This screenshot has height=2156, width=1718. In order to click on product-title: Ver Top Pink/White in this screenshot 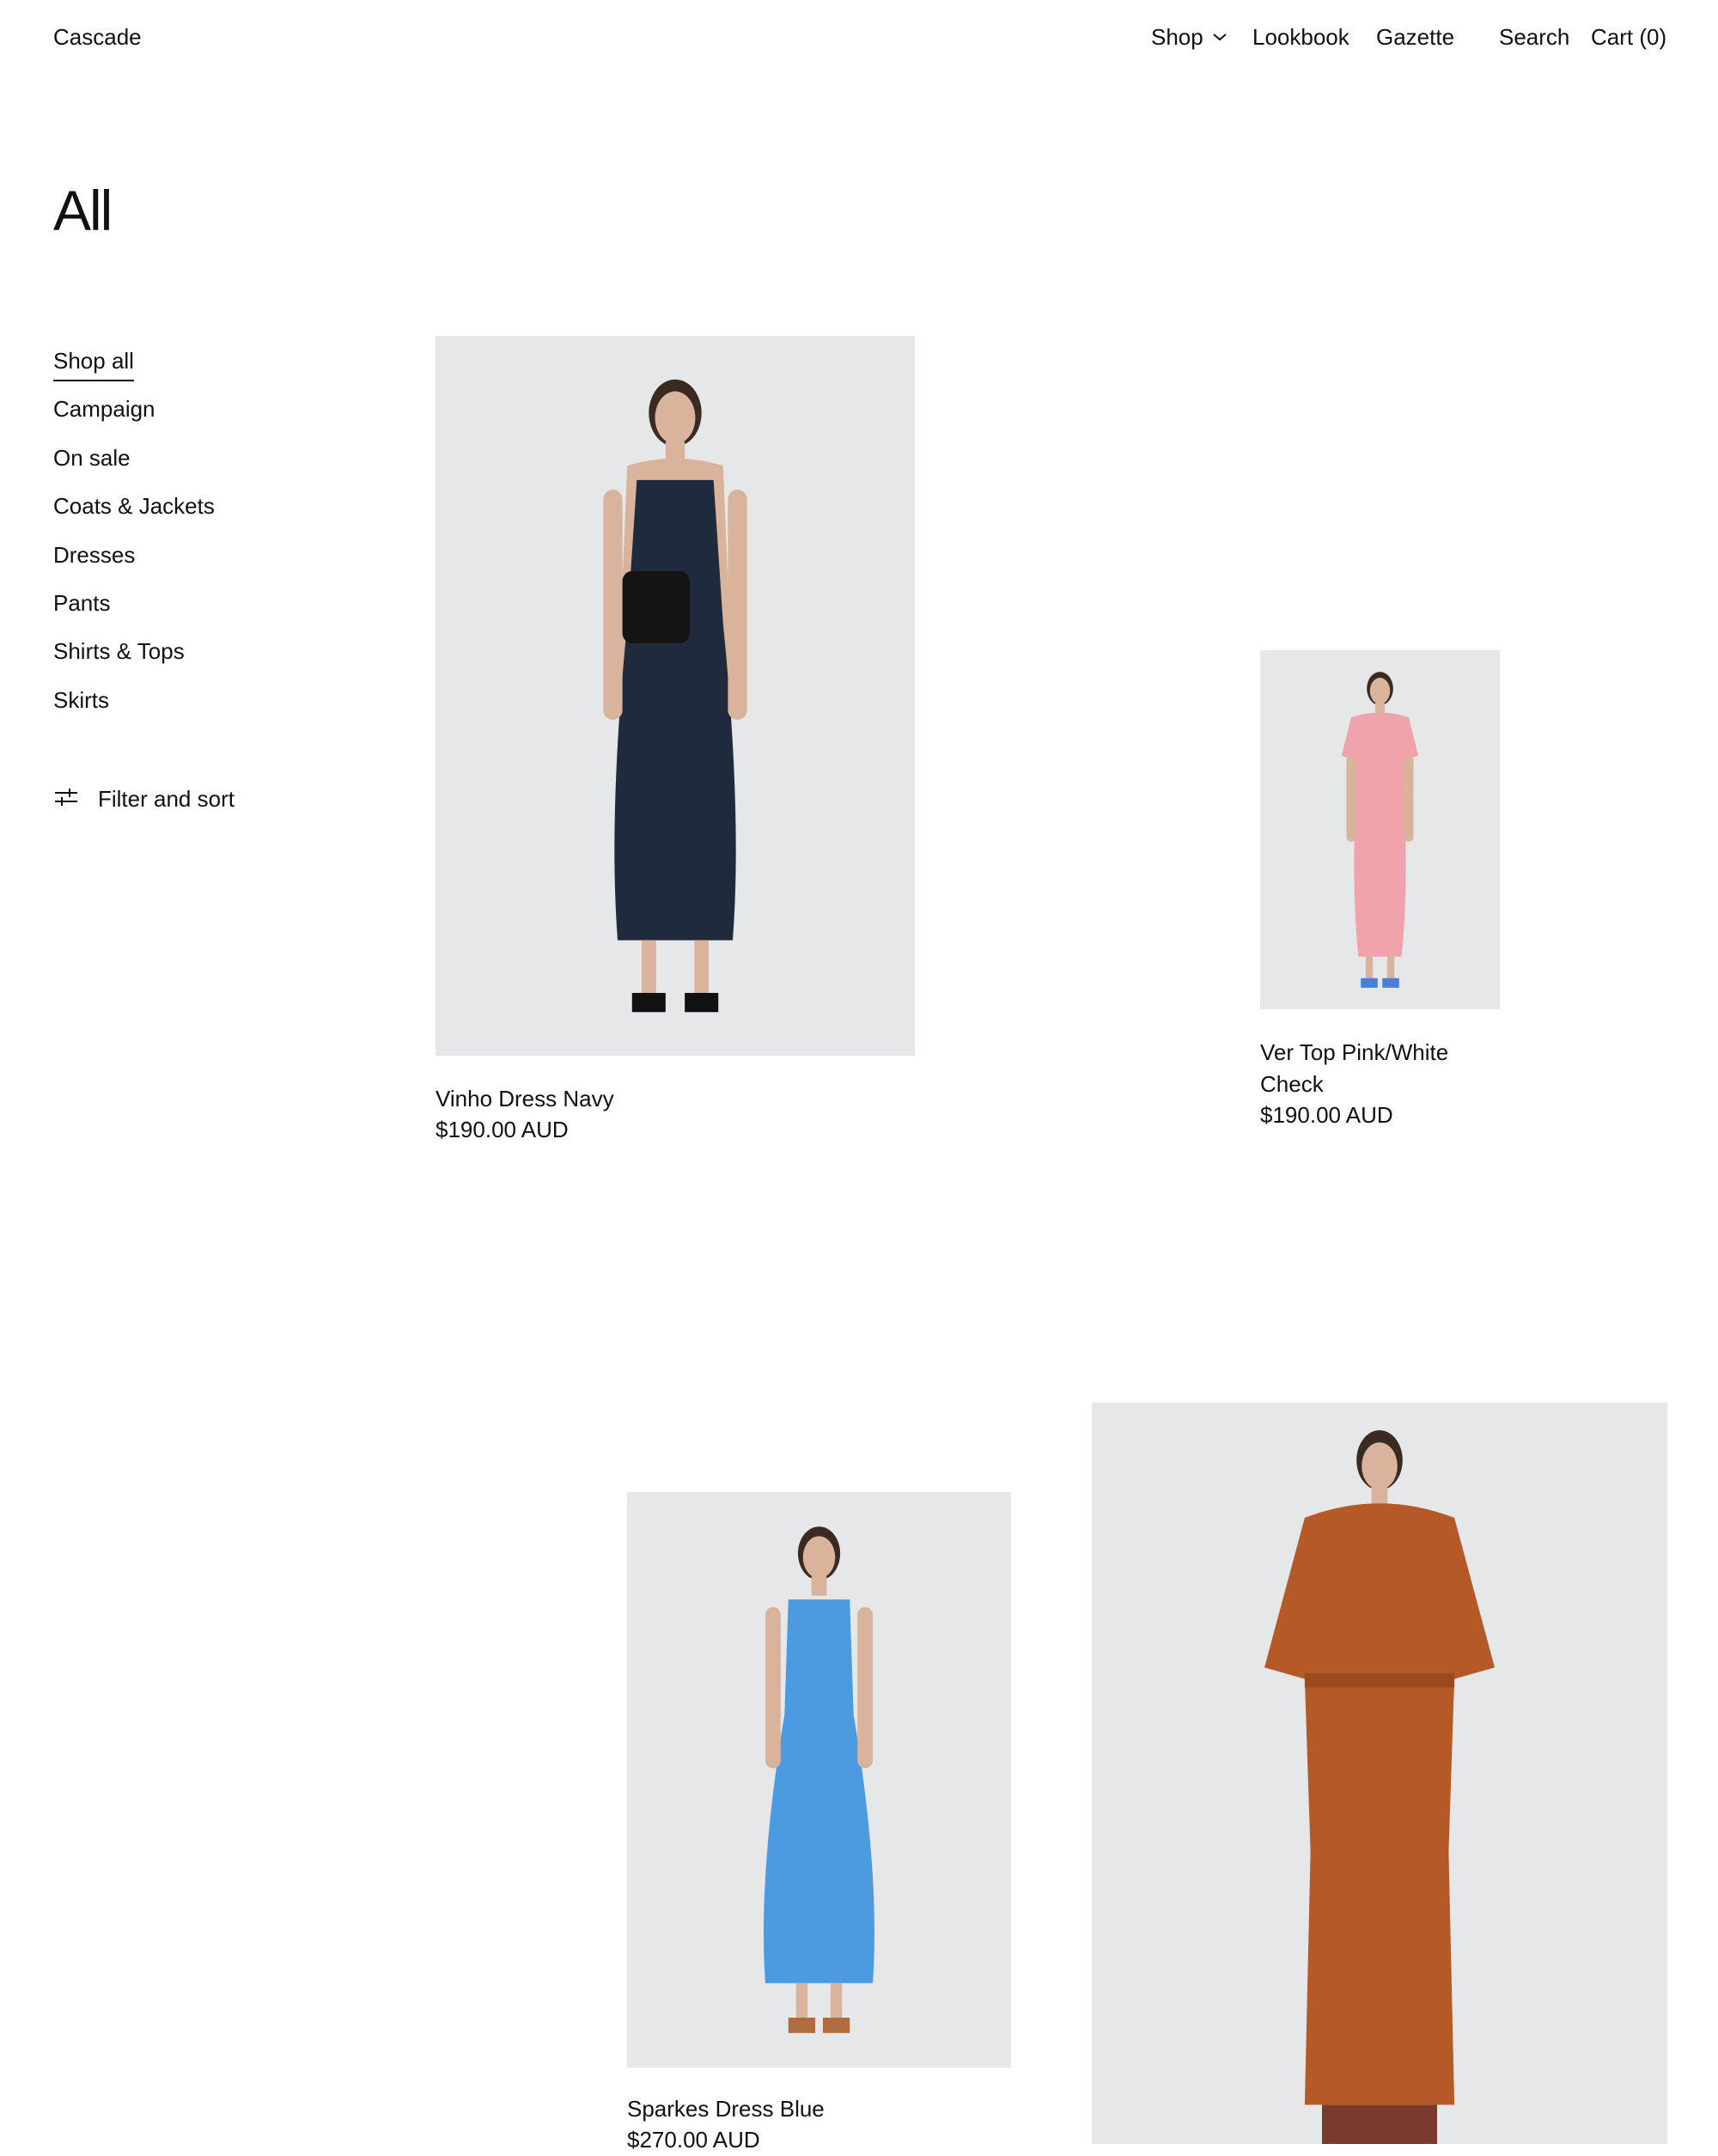, I will do `click(1354, 1053)`.